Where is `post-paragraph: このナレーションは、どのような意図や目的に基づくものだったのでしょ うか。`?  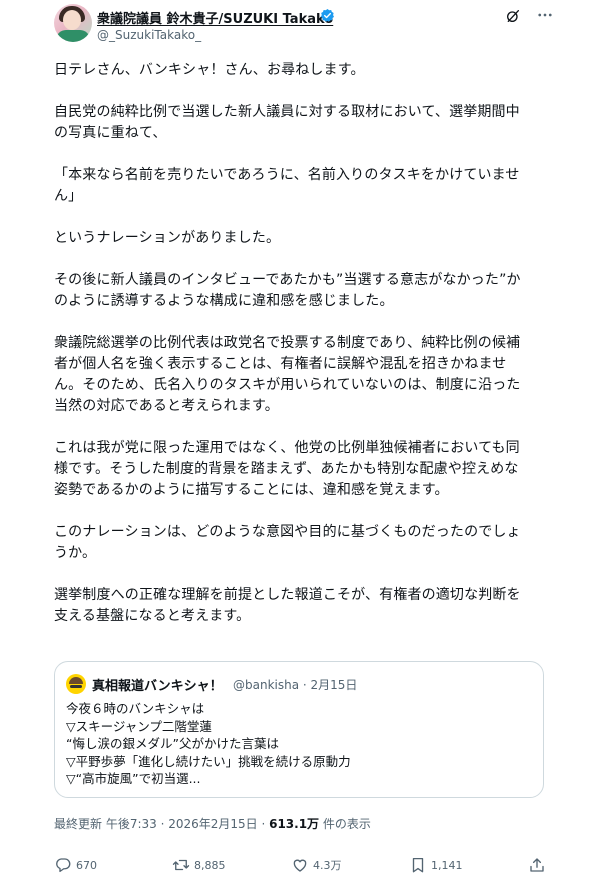
post-paragraph: このナレーションは、どのような意図や目的に基づくものだったのでしょ うか。 is located at coordinates (287, 542).